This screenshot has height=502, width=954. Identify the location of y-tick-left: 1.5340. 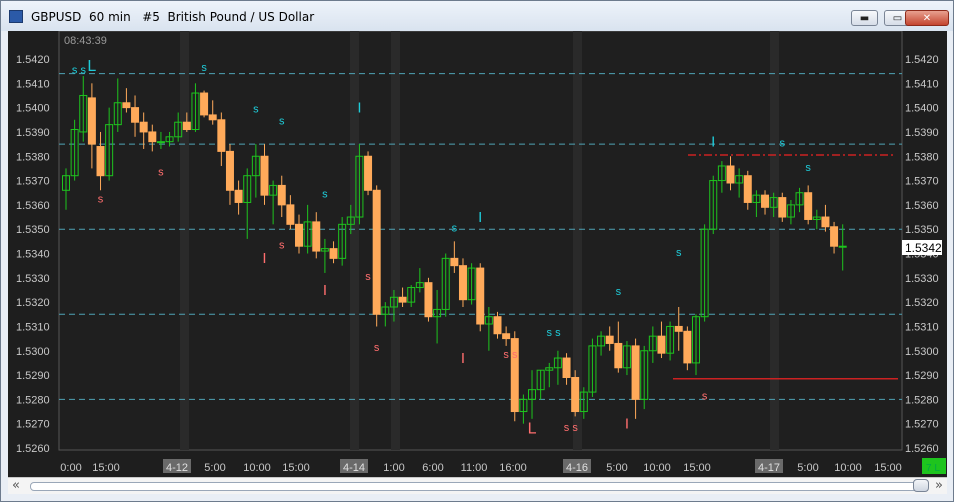
(33, 255).